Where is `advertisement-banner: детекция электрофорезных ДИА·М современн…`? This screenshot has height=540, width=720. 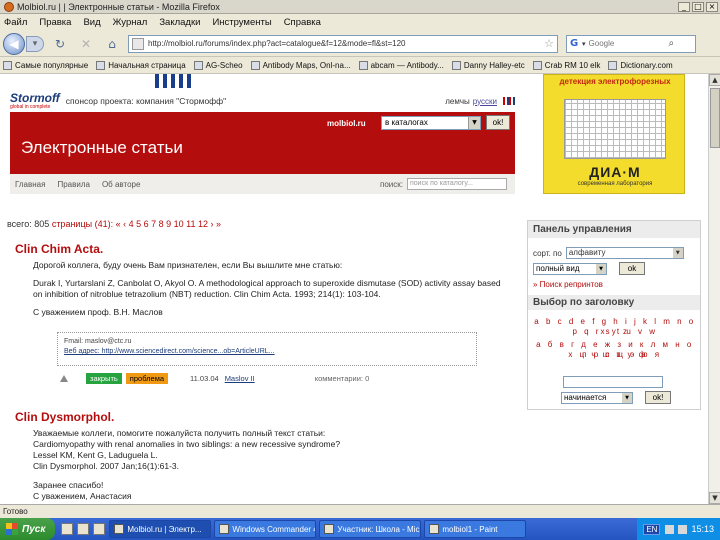 advertisement-banner: детекция электрофорезных ДИА·М современн… is located at coordinates (614, 134).